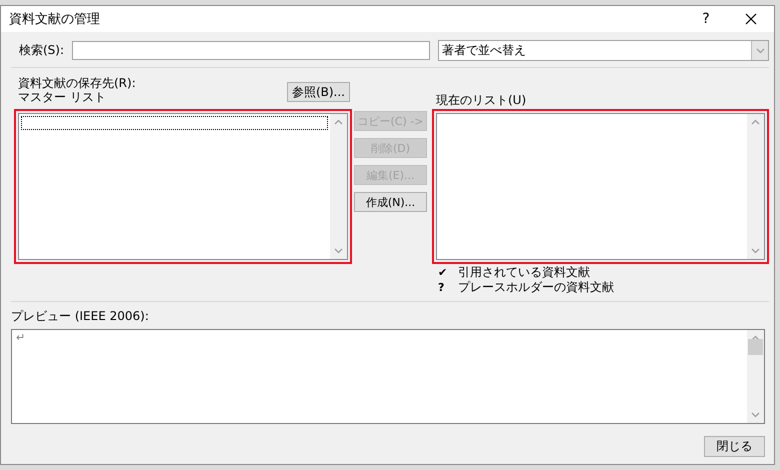  Describe the element at coordinates (706, 19) in the screenshot. I see `help-button: ?` at that location.